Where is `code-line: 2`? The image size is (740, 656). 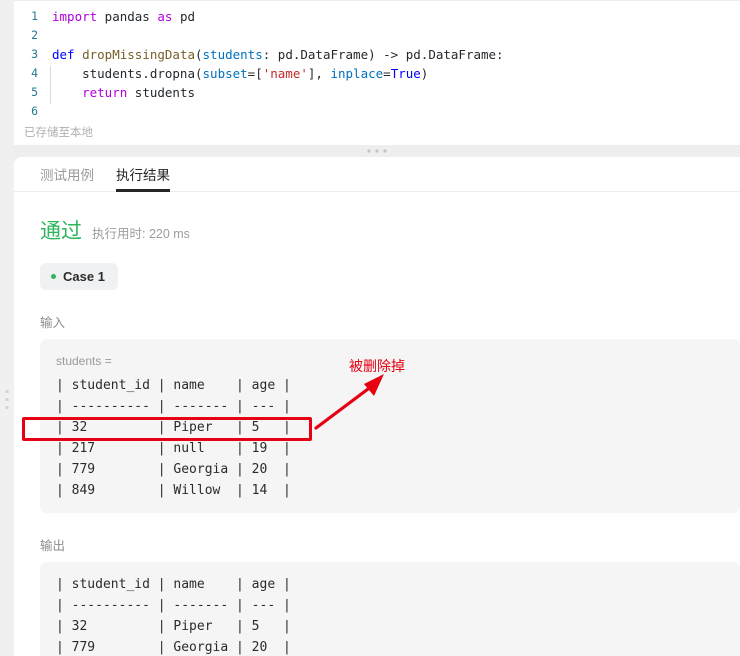
code-line: 2 is located at coordinates (377, 35).